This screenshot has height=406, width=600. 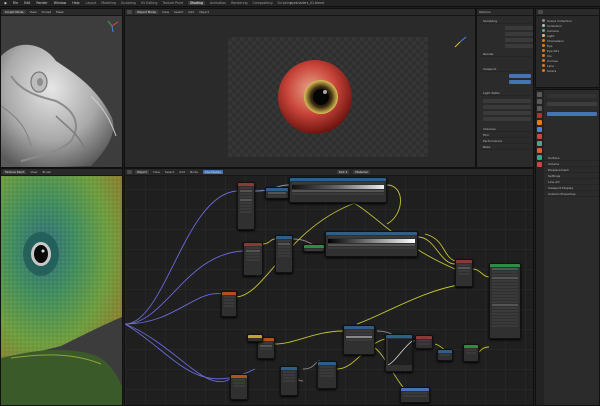 I want to click on settings-row: Render, so click(x=505, y=54).